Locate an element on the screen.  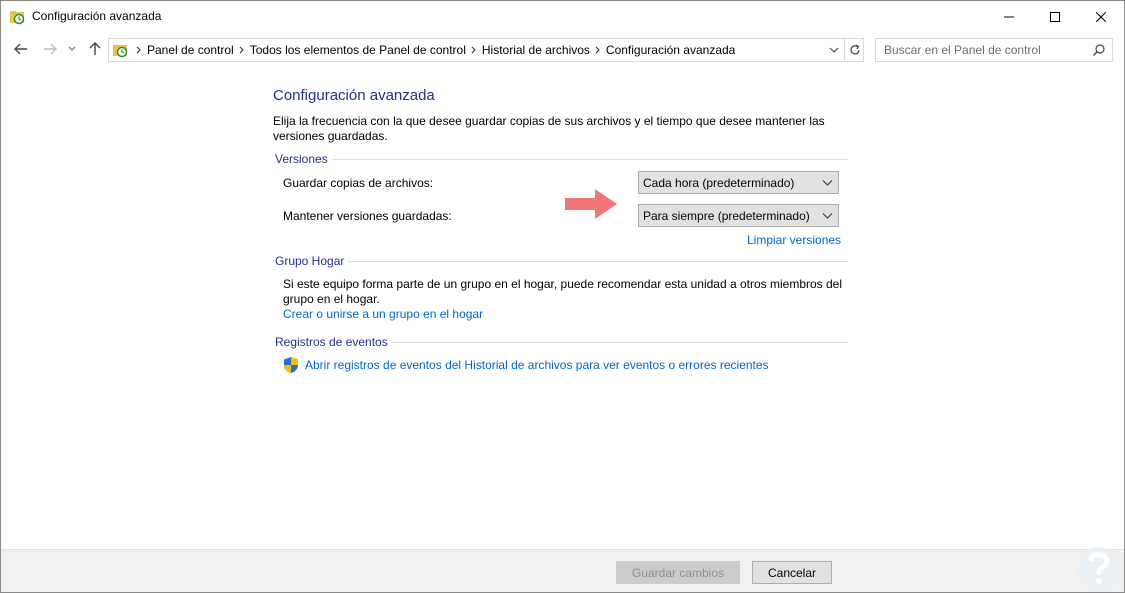
recent-locations-button is located at coordinates (72, 49).